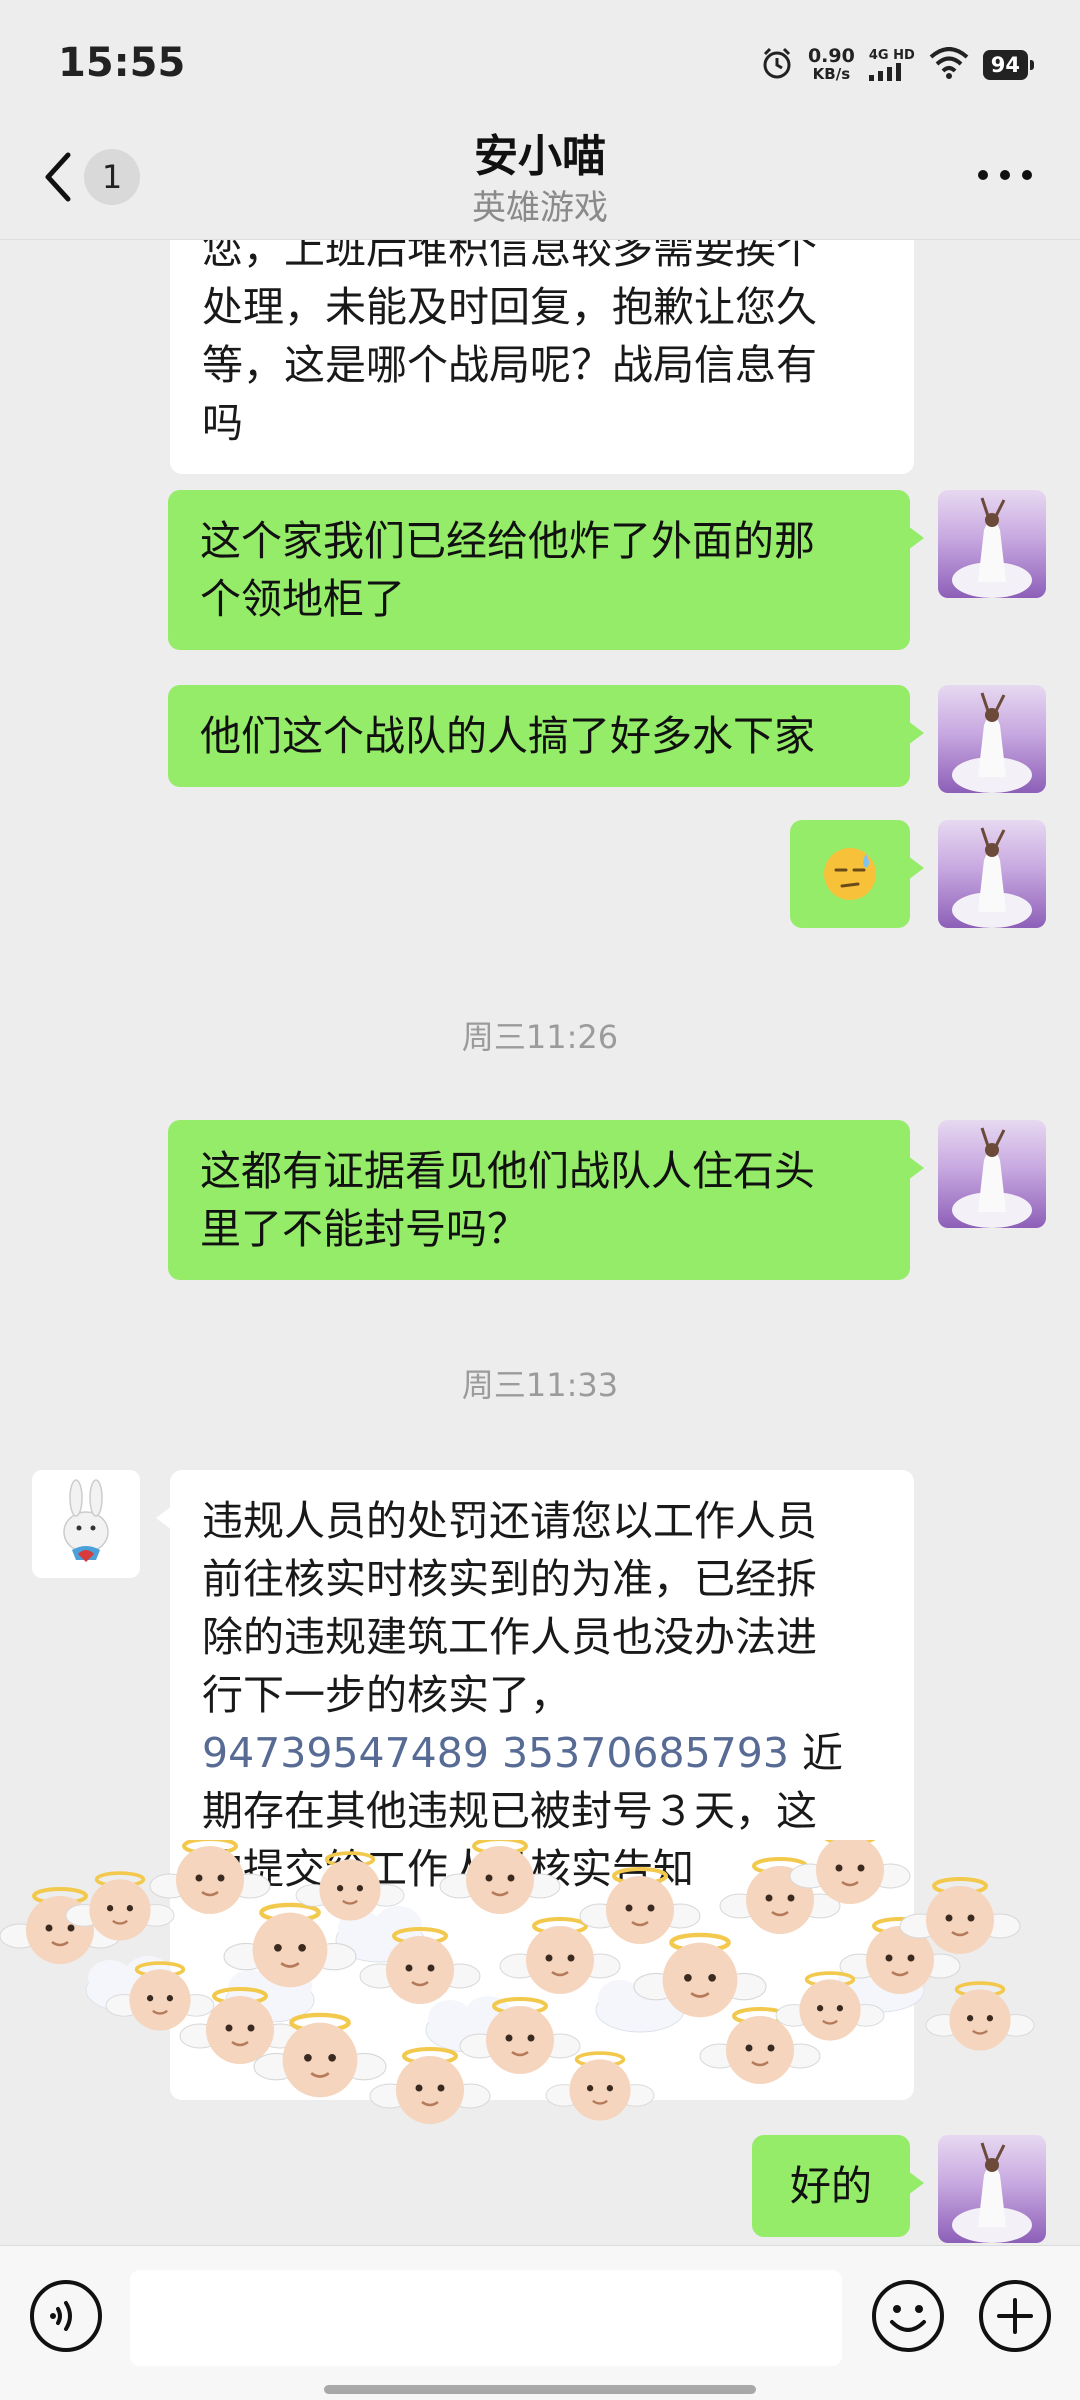 The image size is (1080, 2400). Describe the element at coordinates (546, 570) in the screenshot. I see `message-bubble-me: 这个家我们已经给他炸了外面的那 个领地柜了` at that location.